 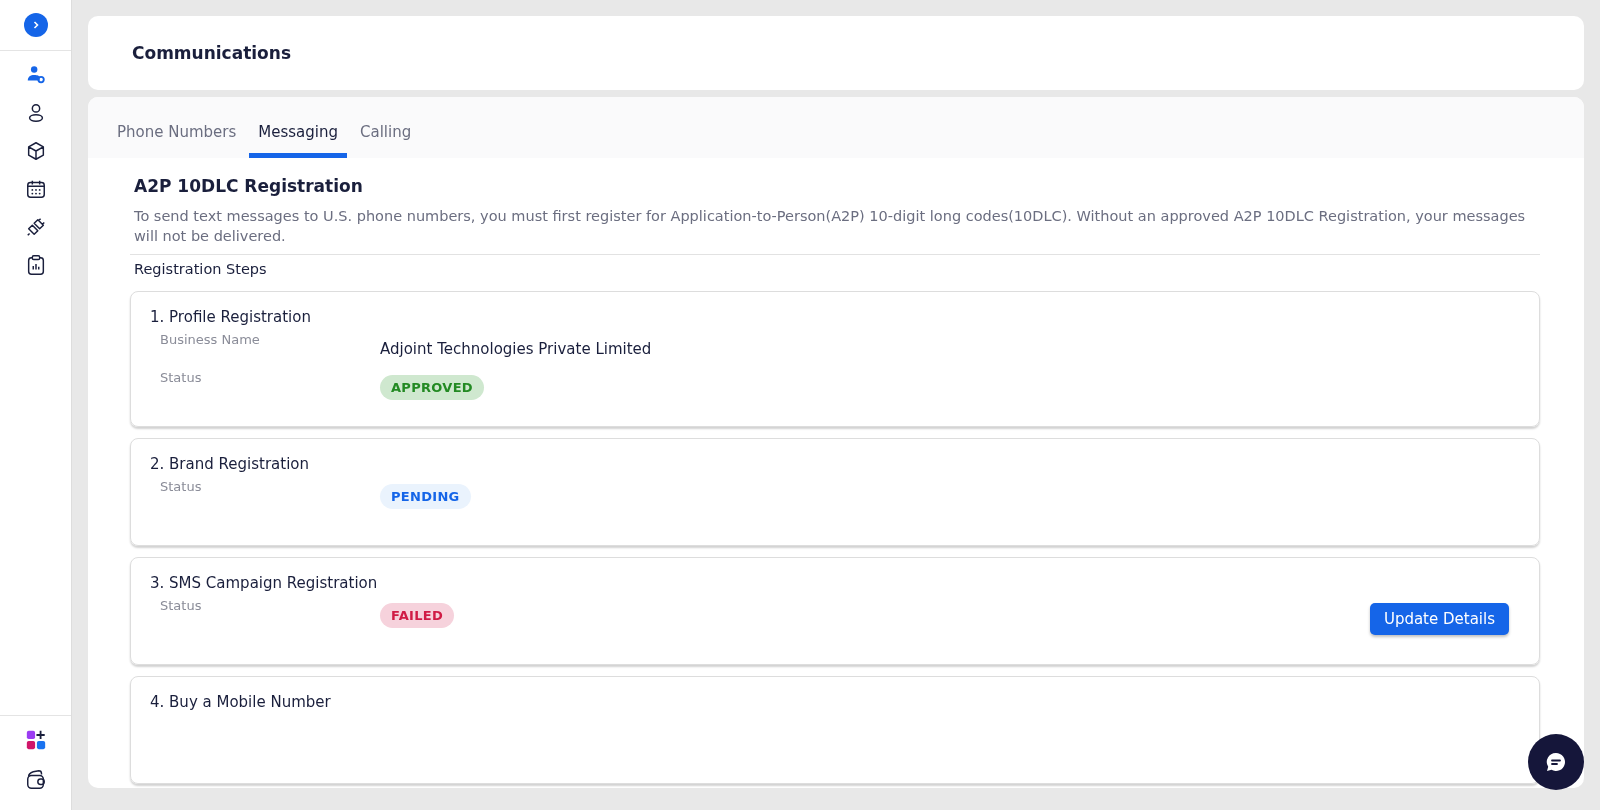 What do you see at coordinates (201, 269) in the screenshot?
I see `steps-heading: Registration Steps` at bounding box center [201, 269].